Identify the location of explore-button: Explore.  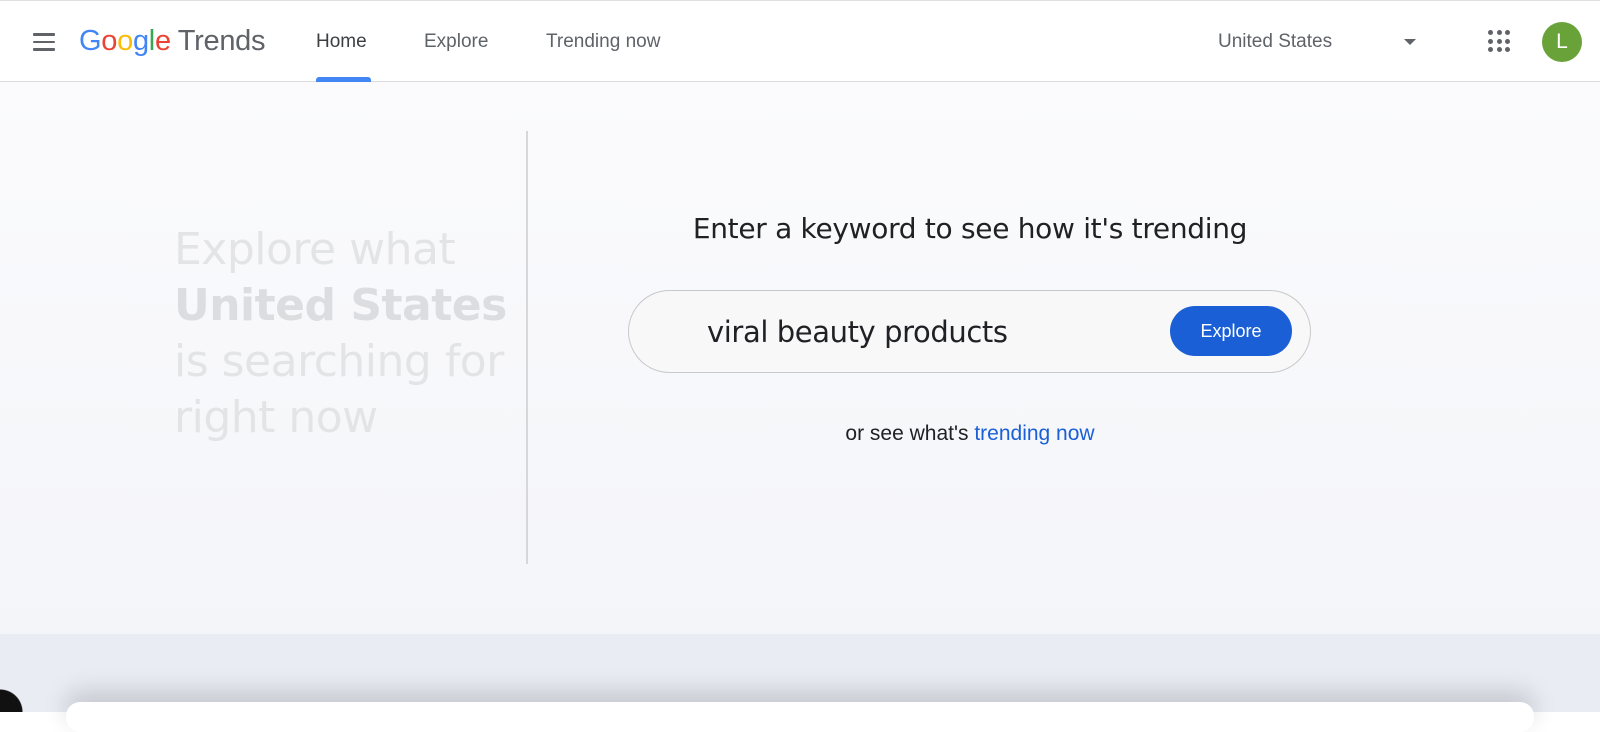
(1231, 331).